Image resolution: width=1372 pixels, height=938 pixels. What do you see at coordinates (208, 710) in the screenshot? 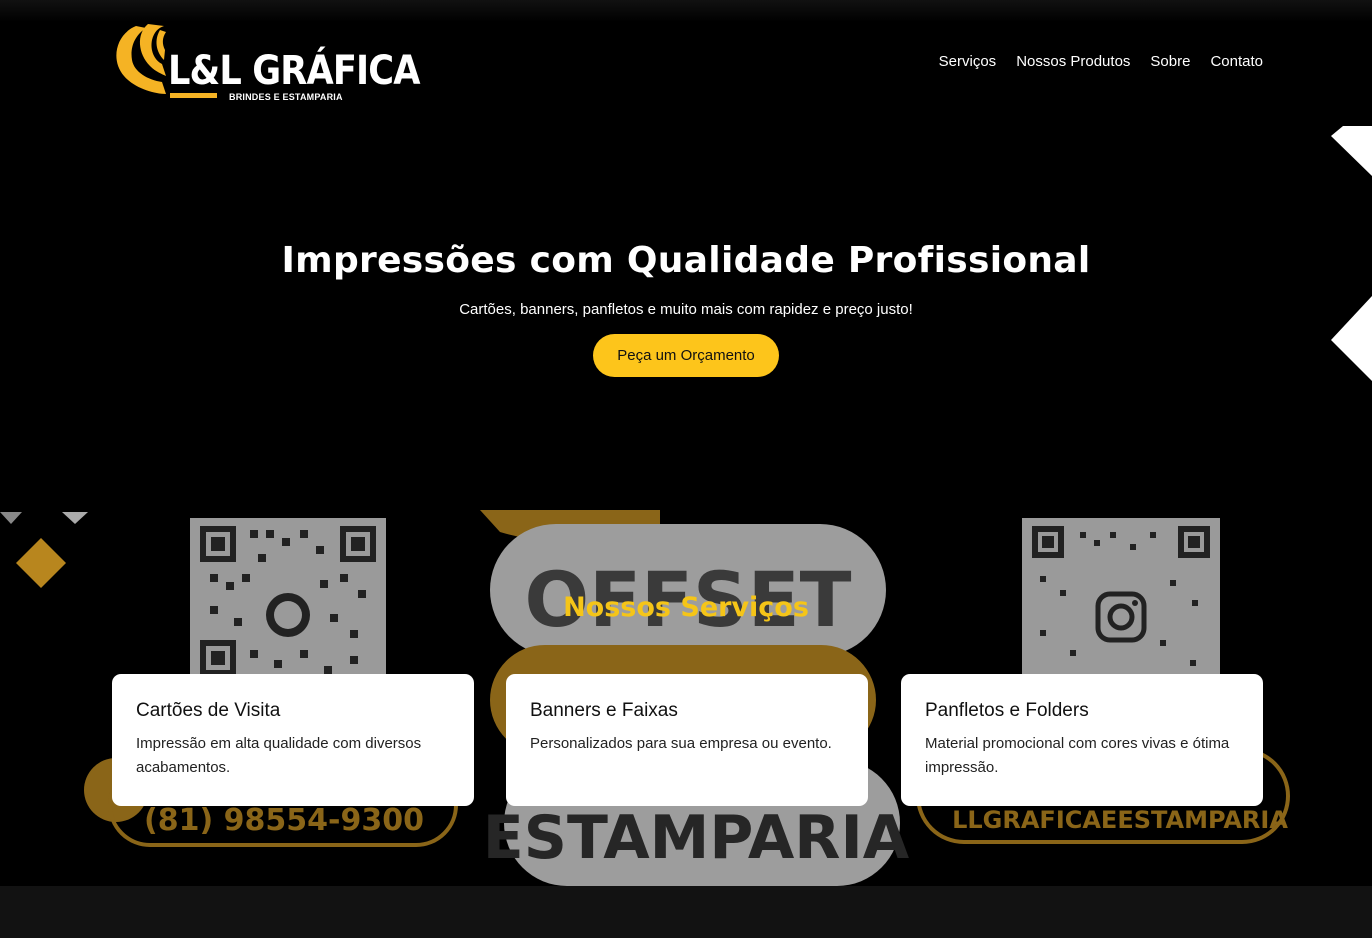
I see `service-card-title: Cartões de Visita` at bounding box center [208, 710].